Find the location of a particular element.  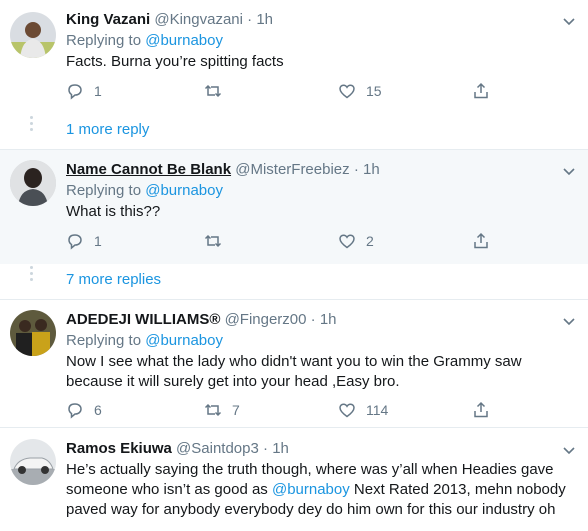

author-handle: @Saintdop3 is located at coordinates (217, 448).